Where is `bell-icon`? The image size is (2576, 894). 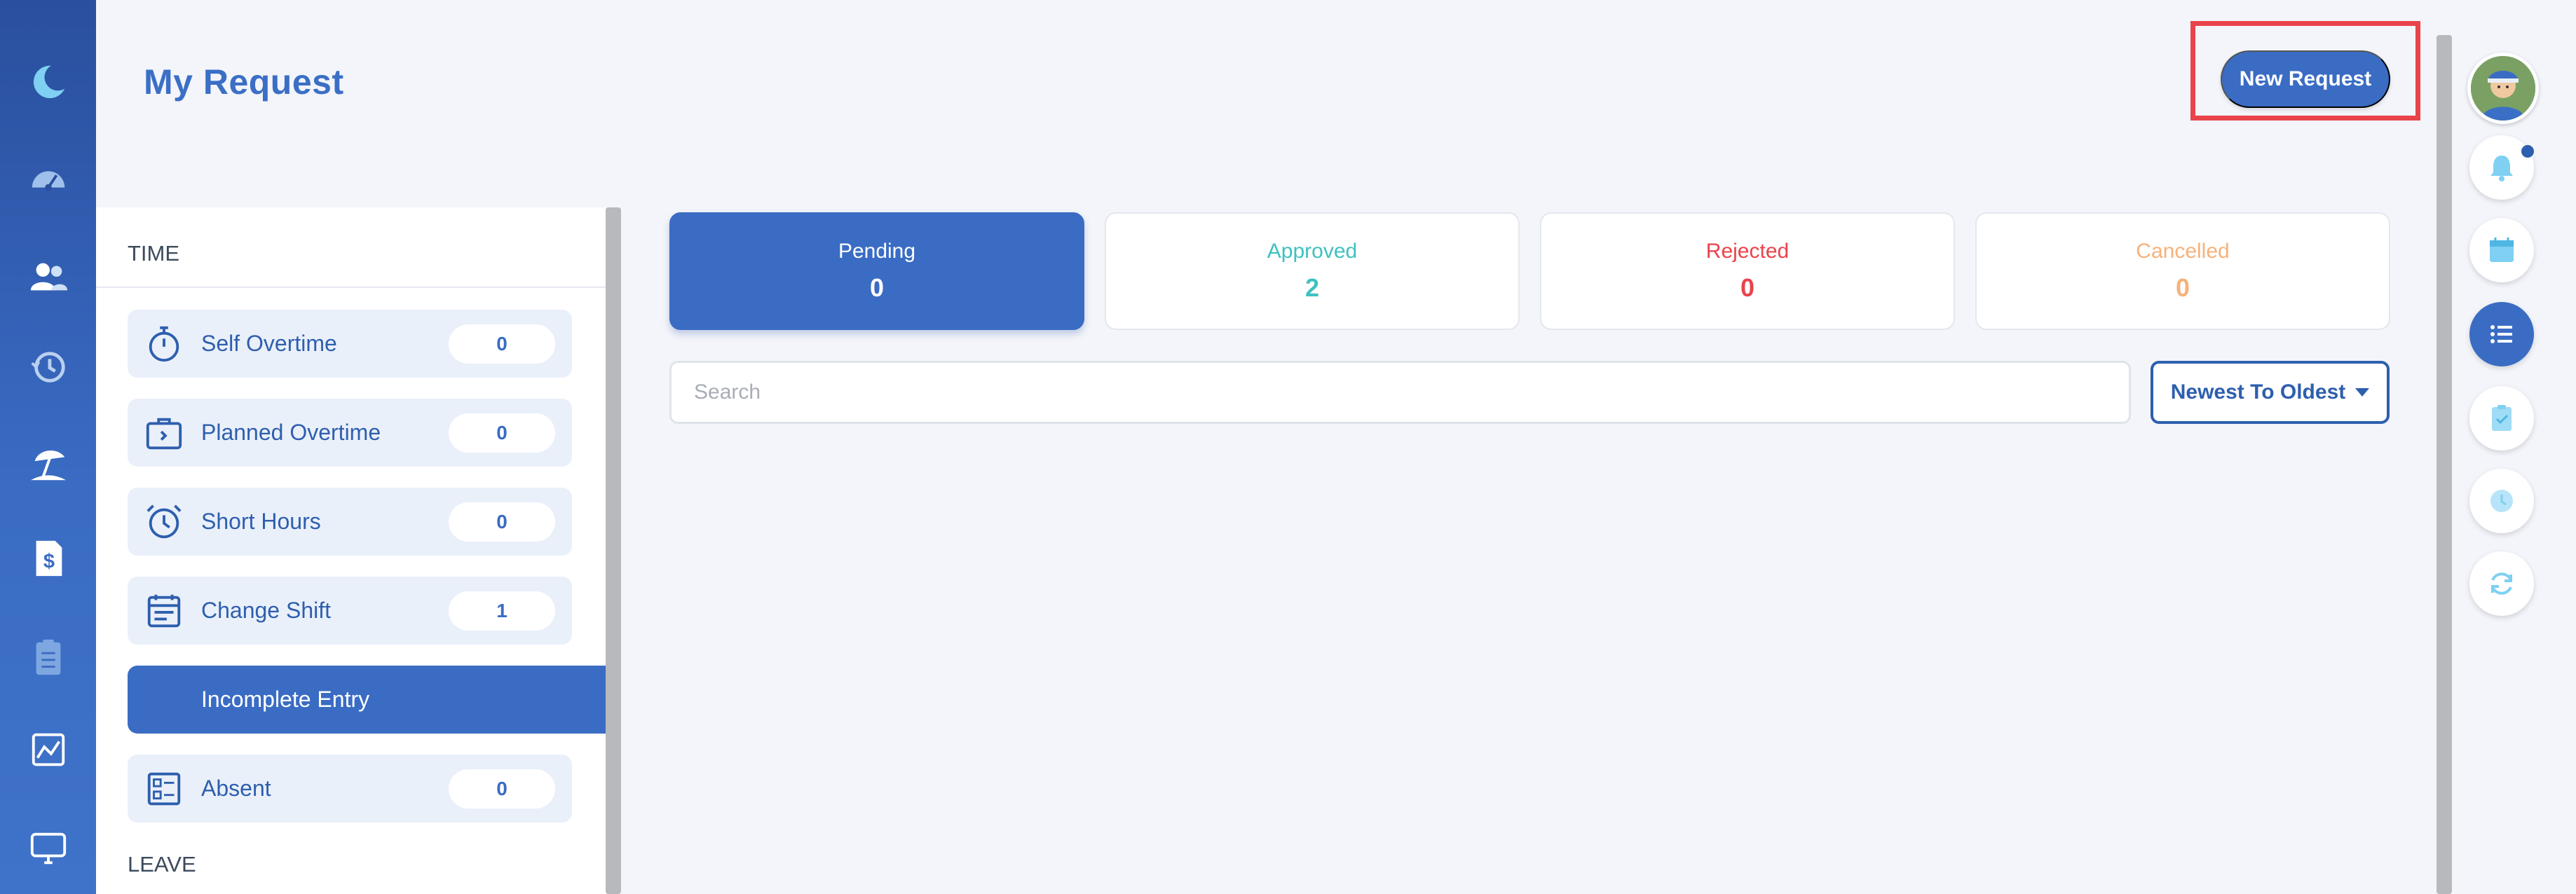 bell-icon is located at coordinates (2501, 168).